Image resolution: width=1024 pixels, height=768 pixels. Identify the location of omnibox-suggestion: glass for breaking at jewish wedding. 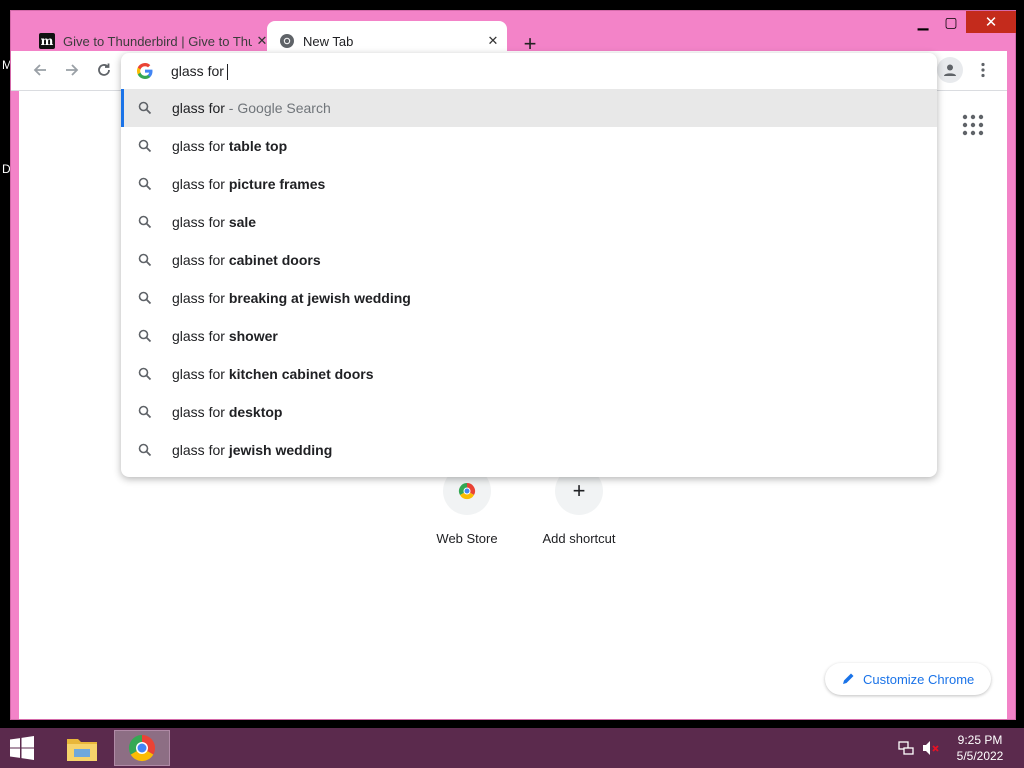
(529, 298).